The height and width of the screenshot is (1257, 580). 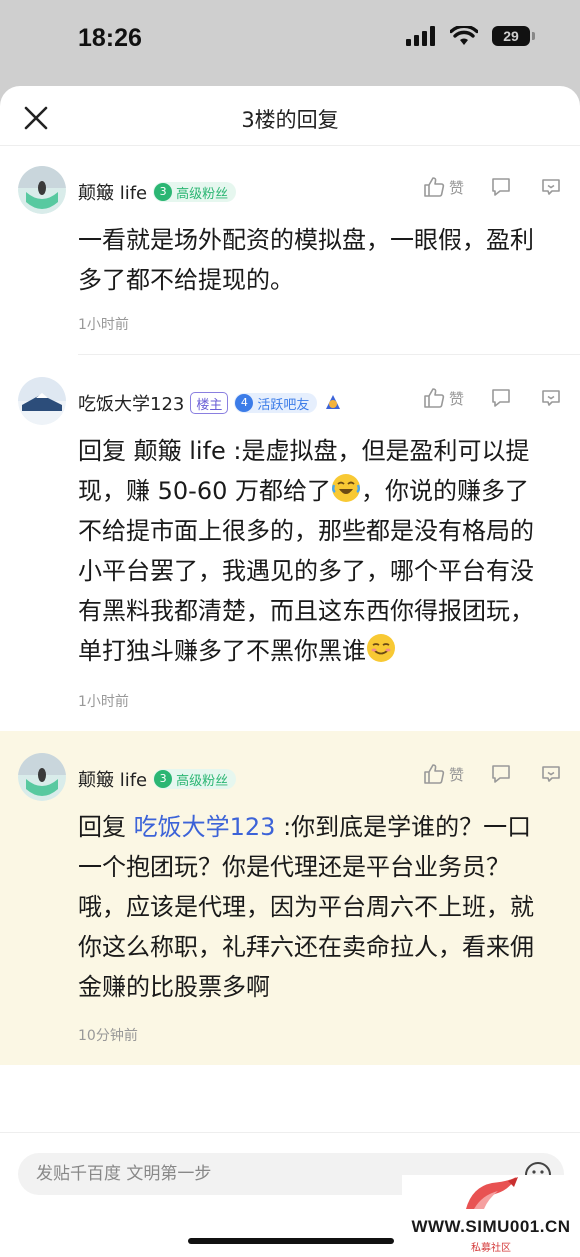 I want to click on watermark-subtext: 私募社区, so click(x=491, y=1248).